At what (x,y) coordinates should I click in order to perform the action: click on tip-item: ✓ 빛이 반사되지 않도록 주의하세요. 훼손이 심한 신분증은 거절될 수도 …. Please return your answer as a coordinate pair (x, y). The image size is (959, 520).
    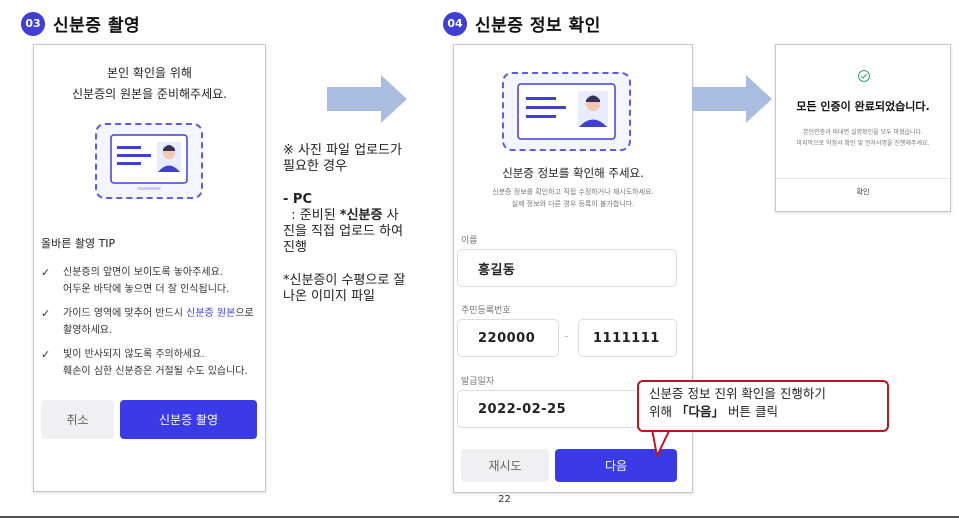
    Looking at the image, I should click on (152, 363).